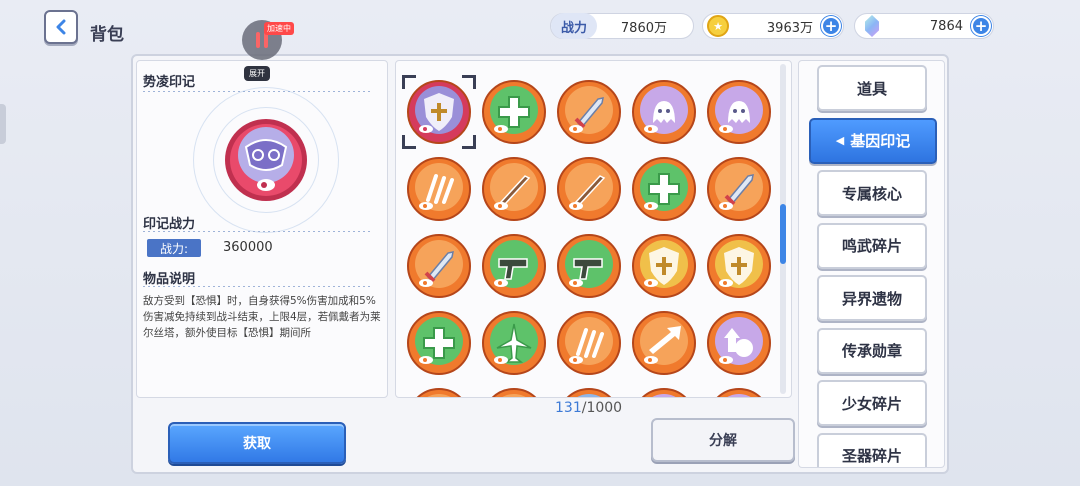  I want to click on scrollbar-thumb, so click(783, 234).